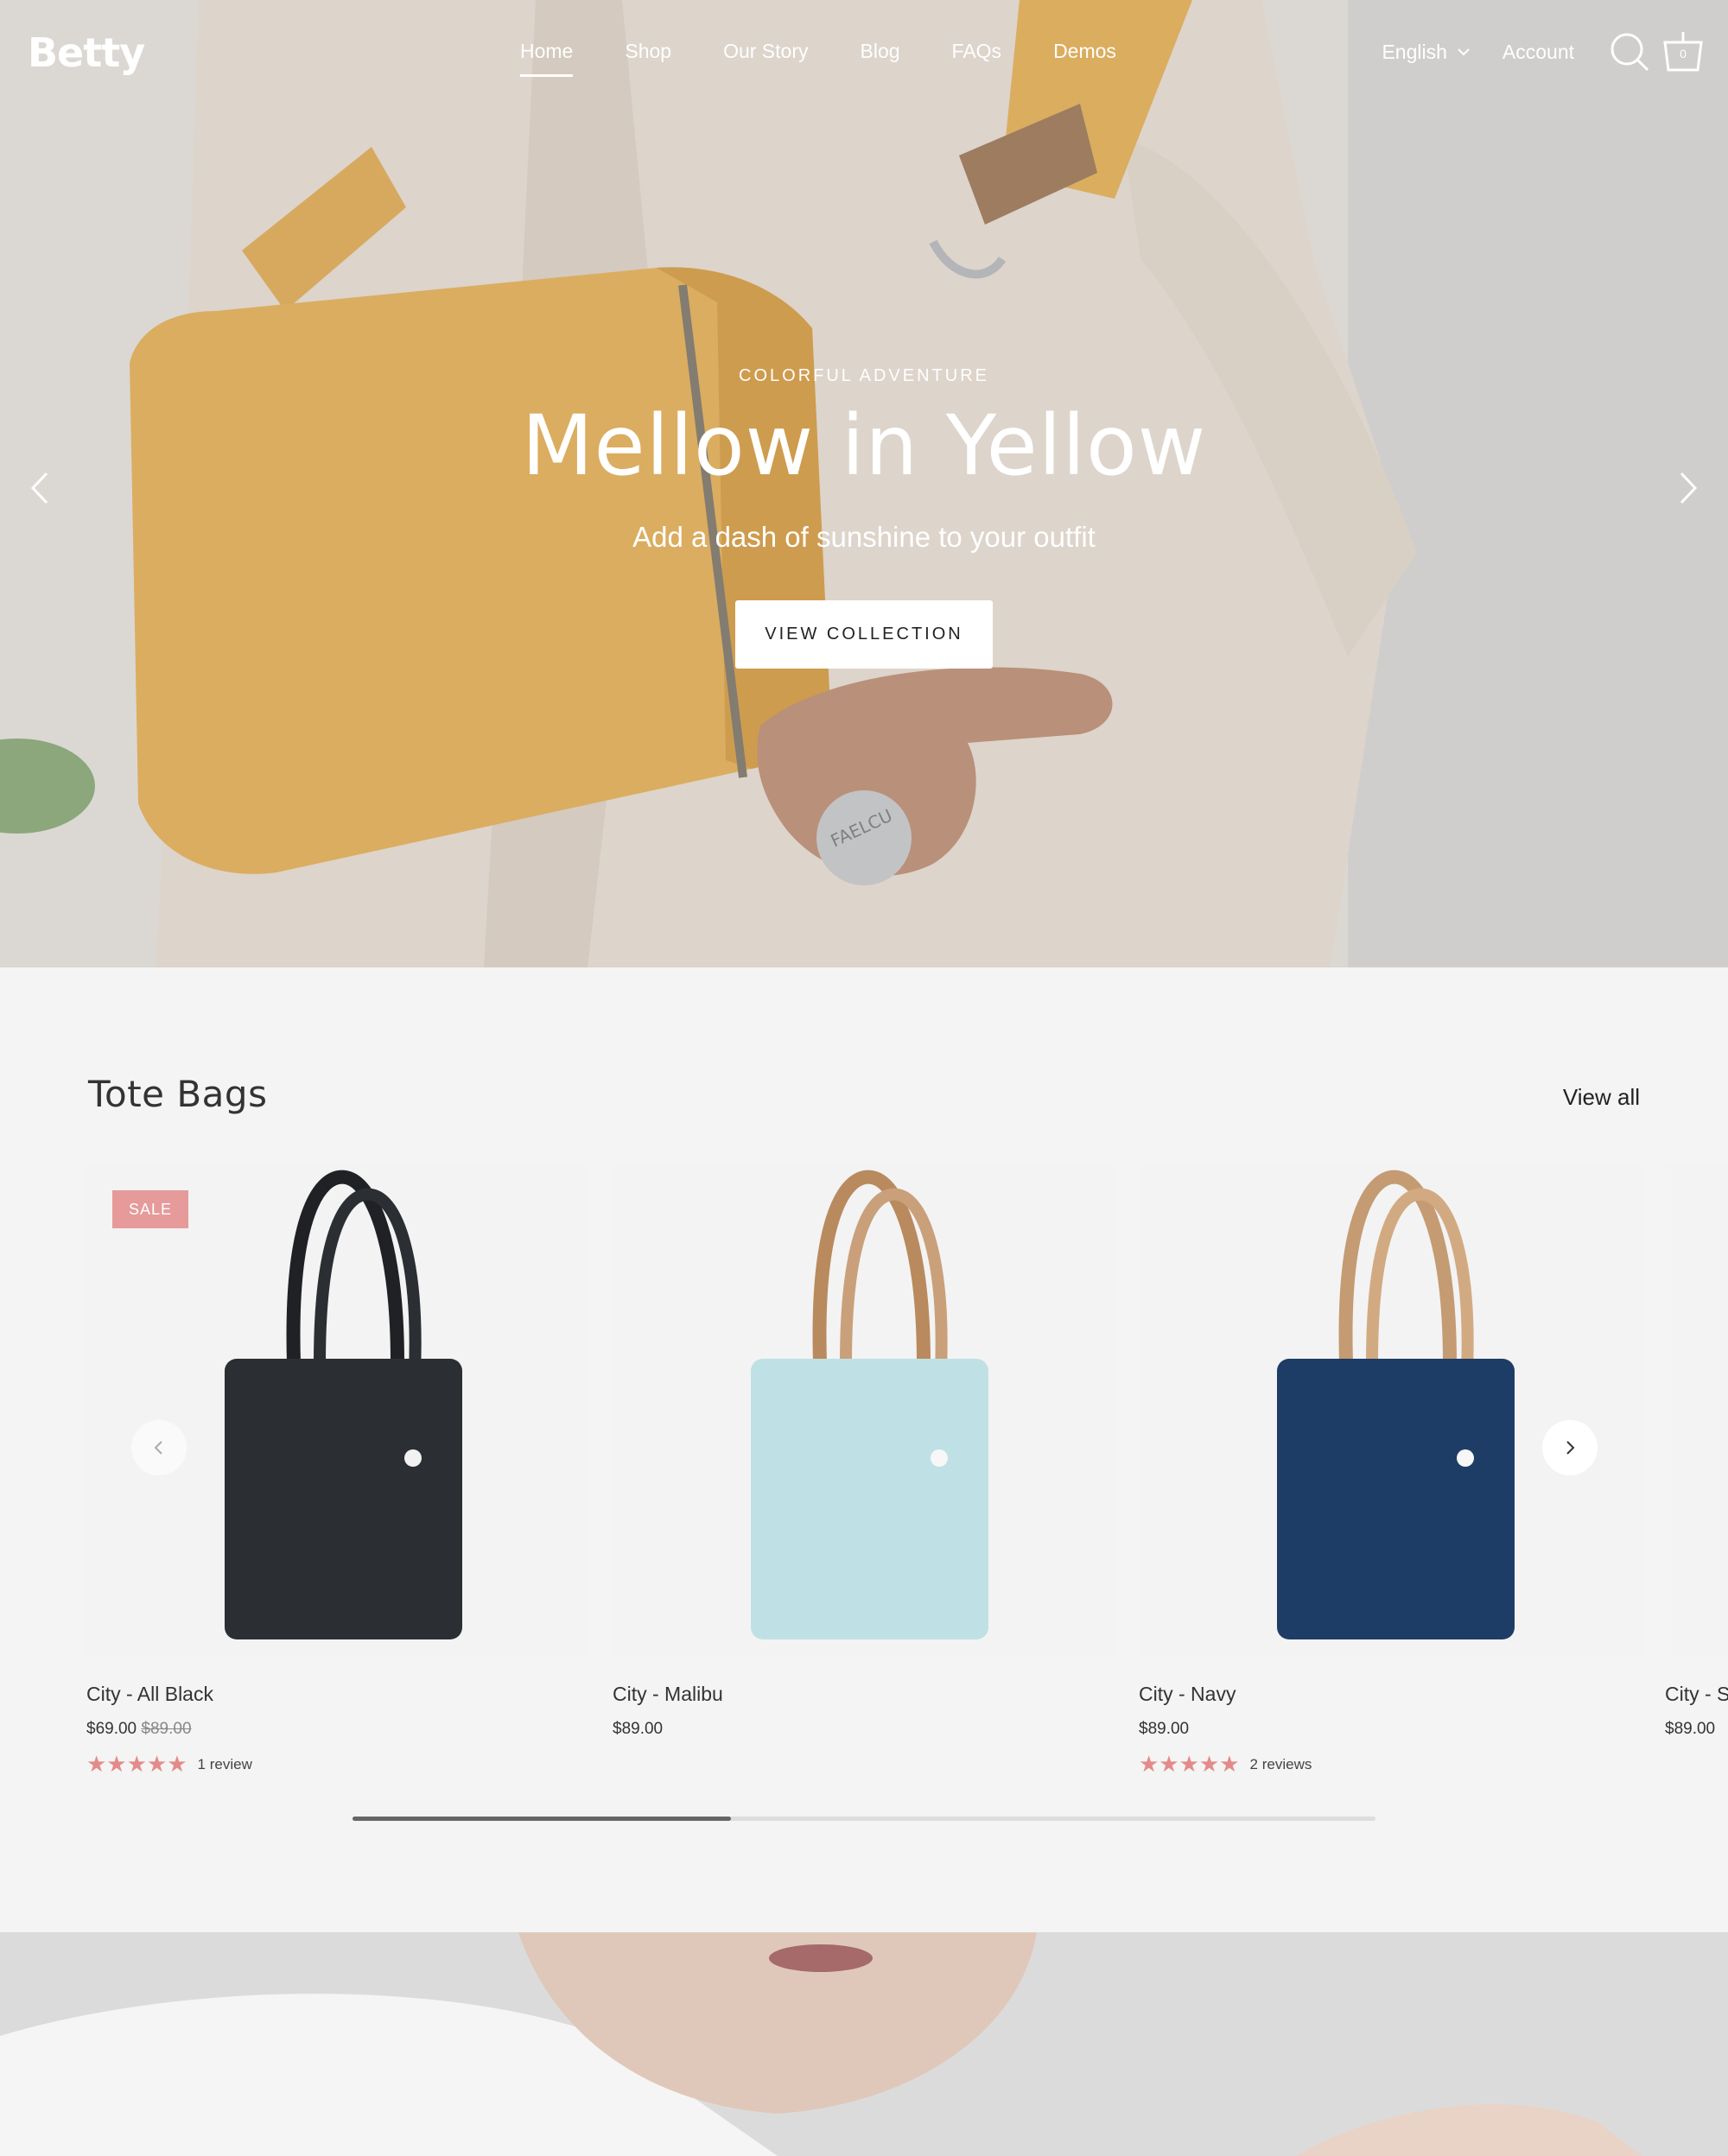 Image resolution: width=1728 pixels, height=2156 pixels. What do you see at coordinates (343, 1404) in the screenshot?
I see `tote-bag-black-image` at bounding box center [343, 1404].